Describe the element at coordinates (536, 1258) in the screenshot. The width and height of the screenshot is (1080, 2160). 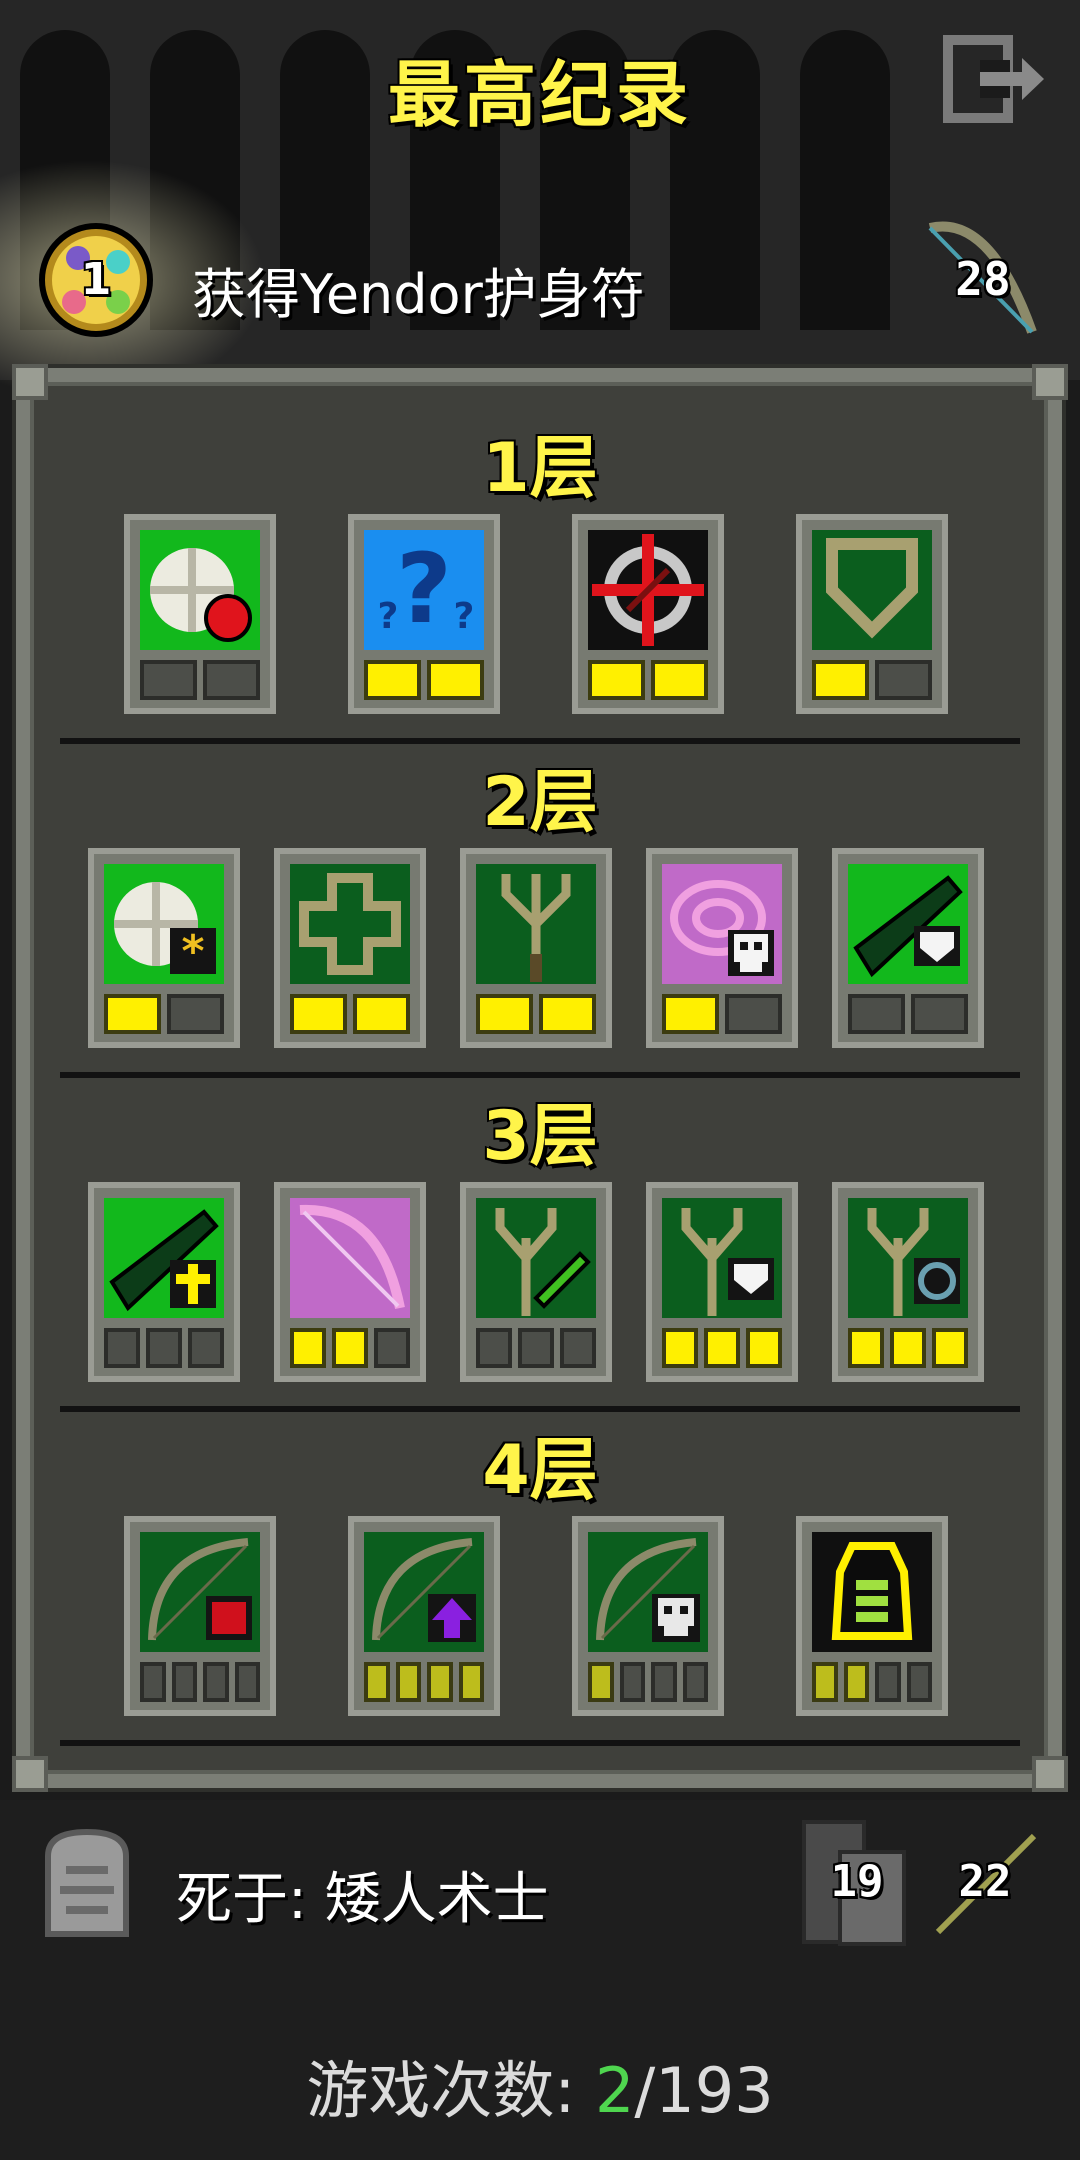
I see `tree-dart-icon` at that location.